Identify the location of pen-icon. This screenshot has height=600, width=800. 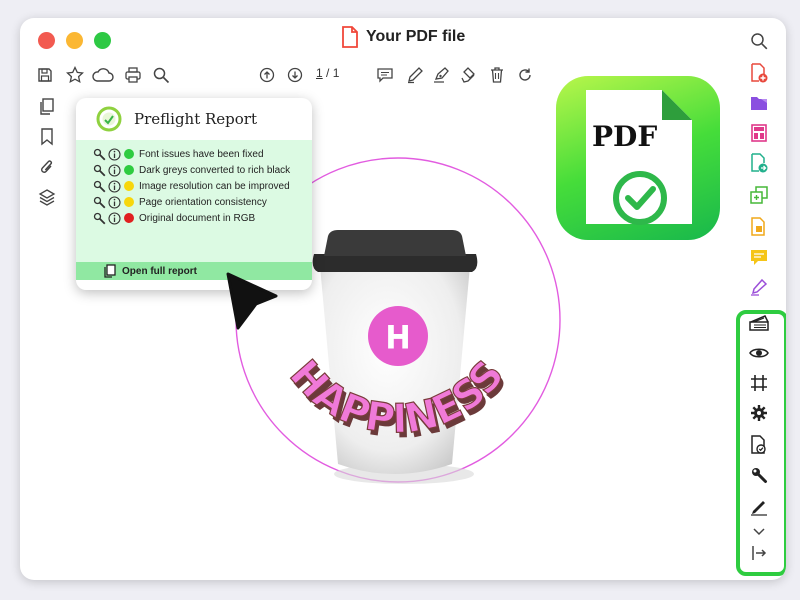
(759, 507).